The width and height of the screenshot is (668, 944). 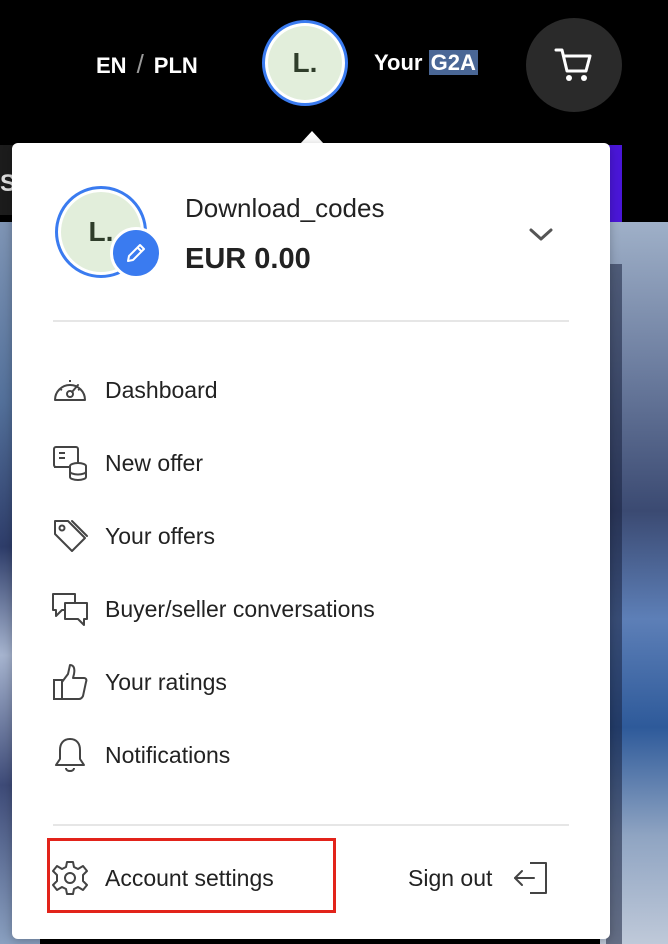 I want to click on chat-bubbles-icon, so click(x=70, y=609).